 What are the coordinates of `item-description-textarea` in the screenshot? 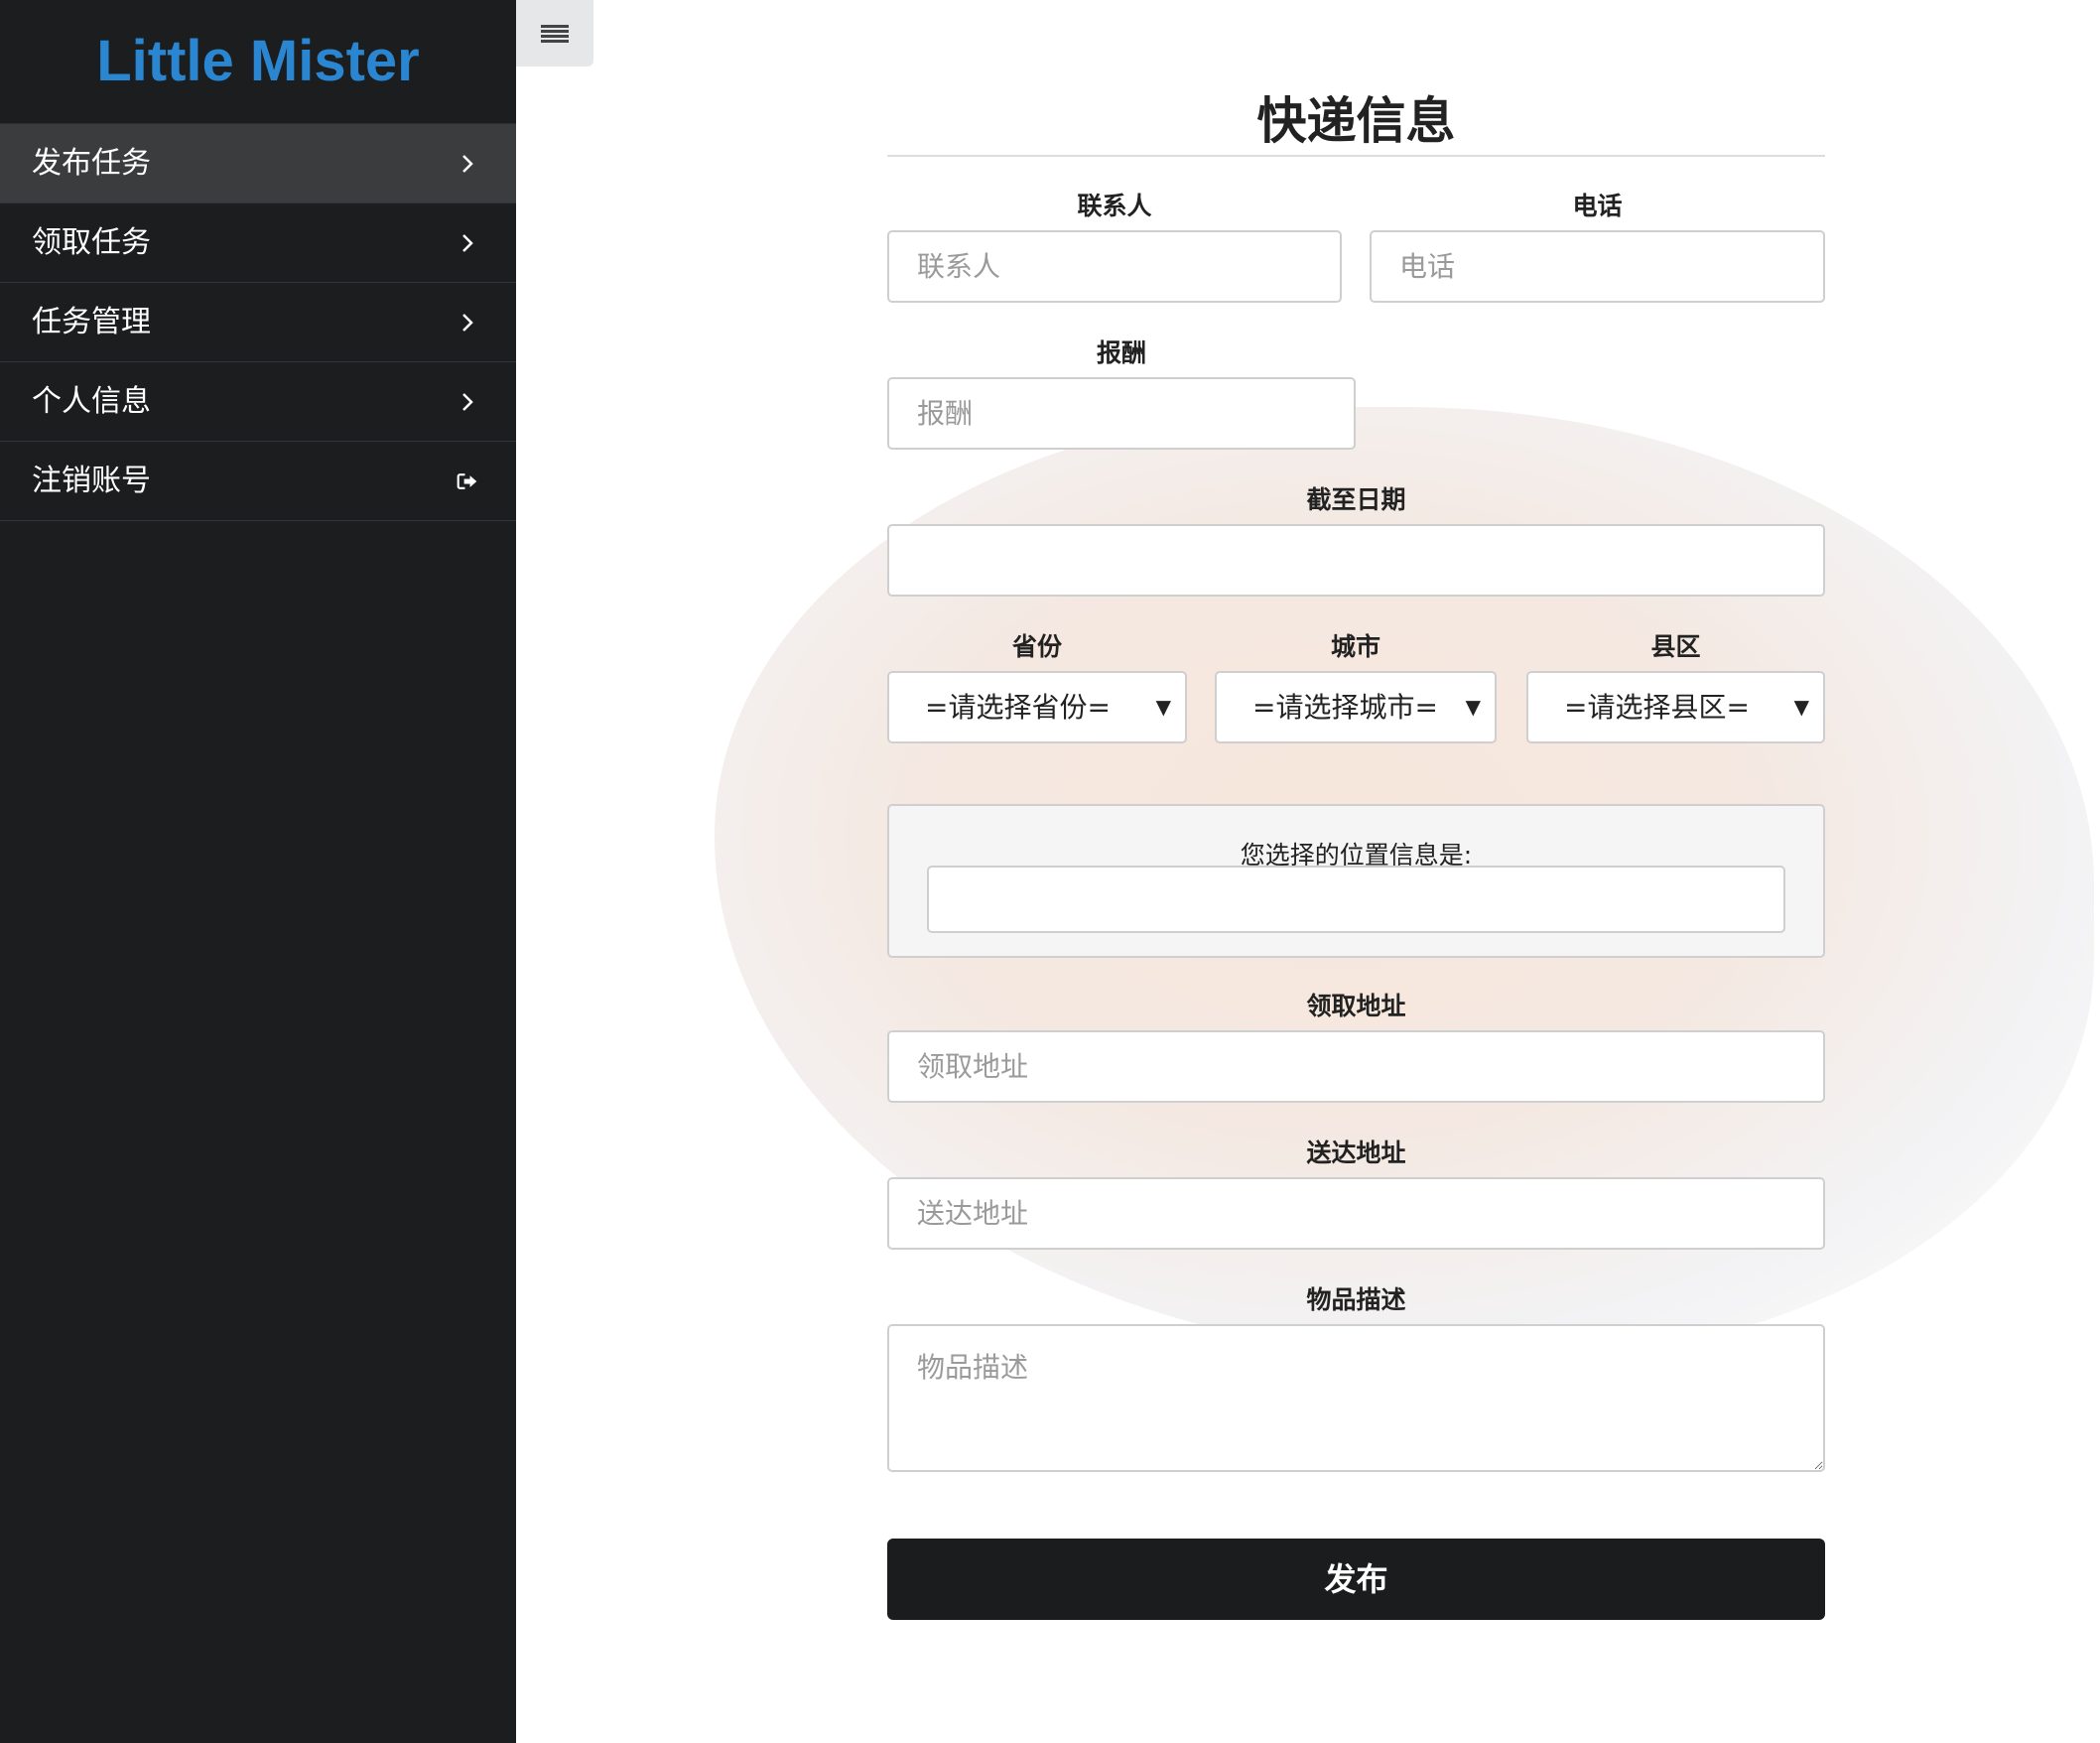 It's located at (1356, 1398).